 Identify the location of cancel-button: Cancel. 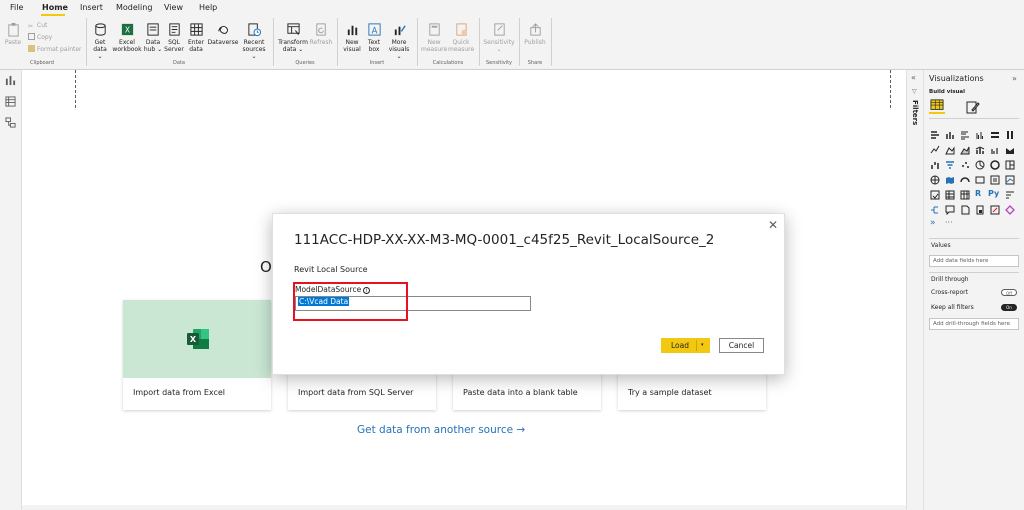
(741, 345).